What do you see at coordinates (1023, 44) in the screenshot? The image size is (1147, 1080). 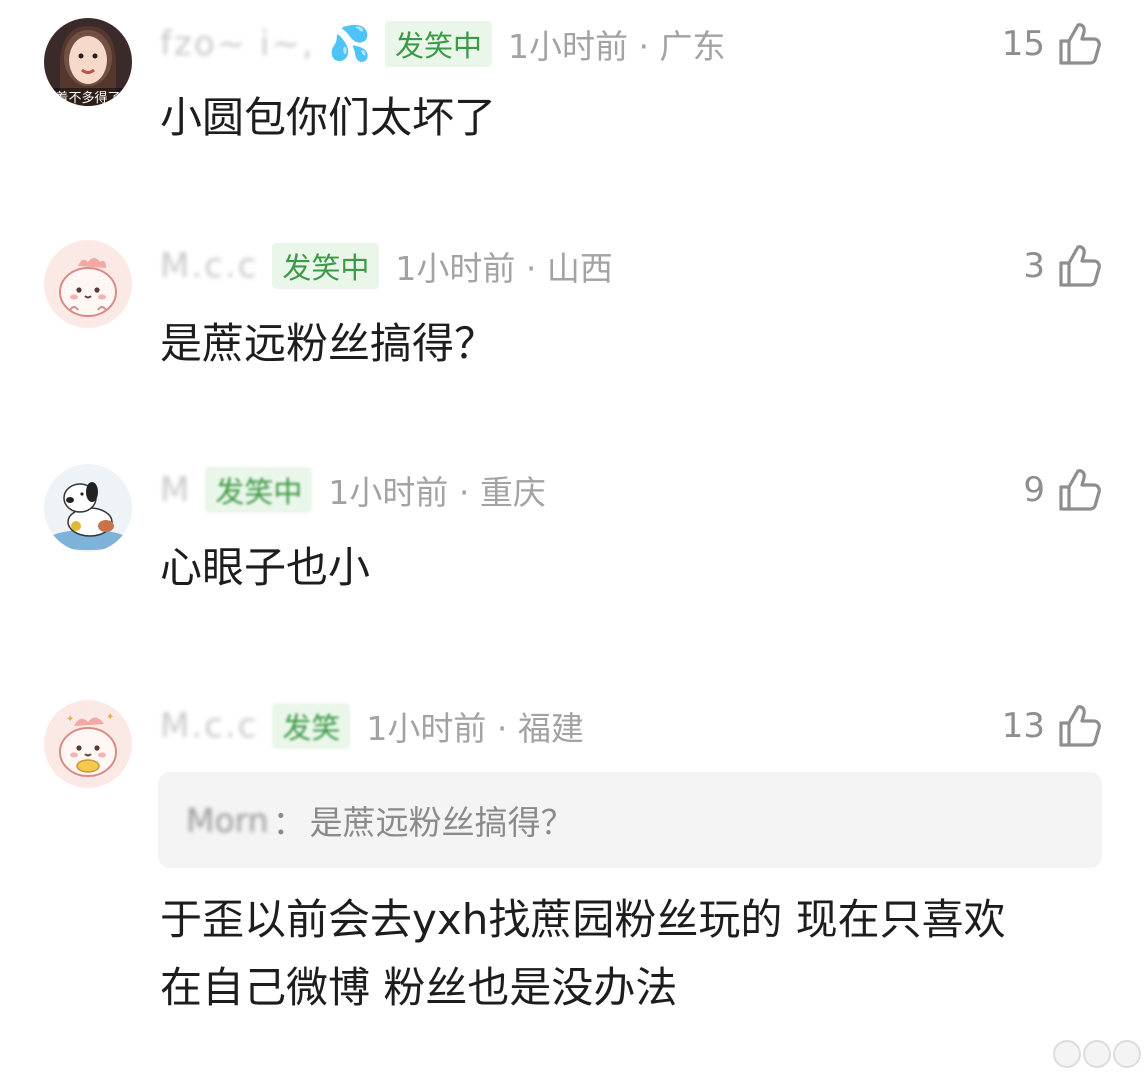 I see `like-count: 15` at bounding box center [1023, 44].